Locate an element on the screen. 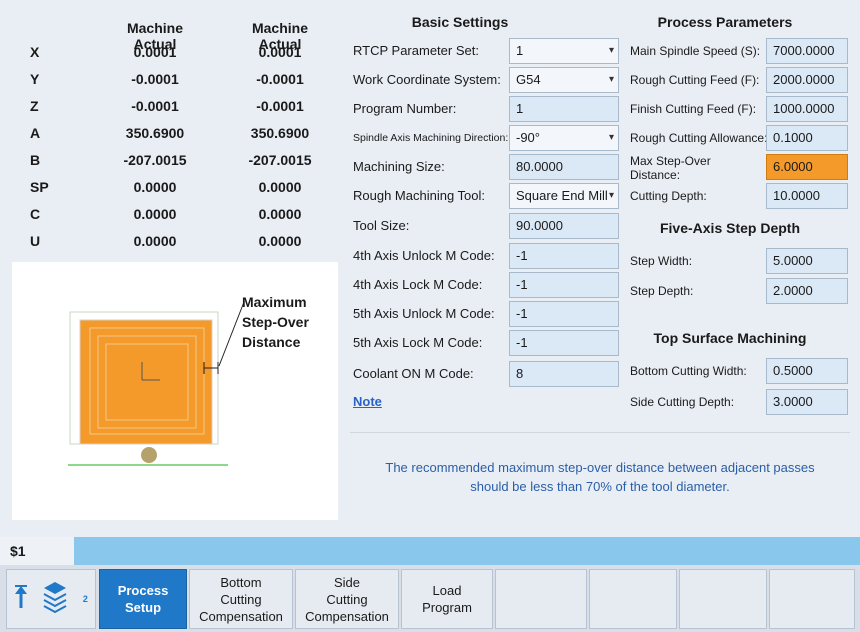 This screenshot has width=860, height=632. up-arrow-icon is located at coordinates (21, 599).